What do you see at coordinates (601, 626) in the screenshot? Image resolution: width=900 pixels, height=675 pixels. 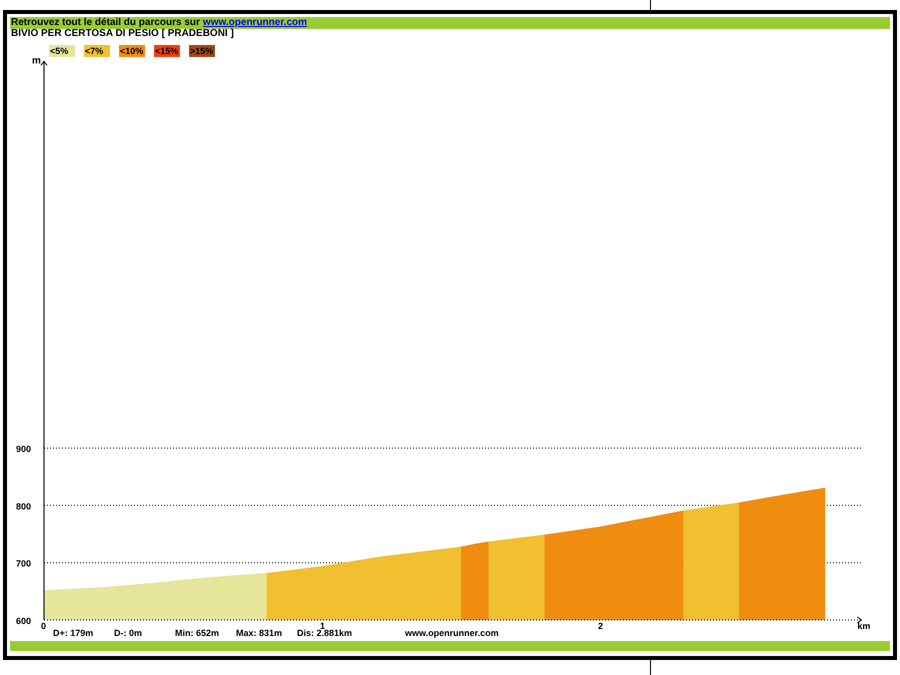 I see `x-tick-label: 2` at bounding box center [601, 626].